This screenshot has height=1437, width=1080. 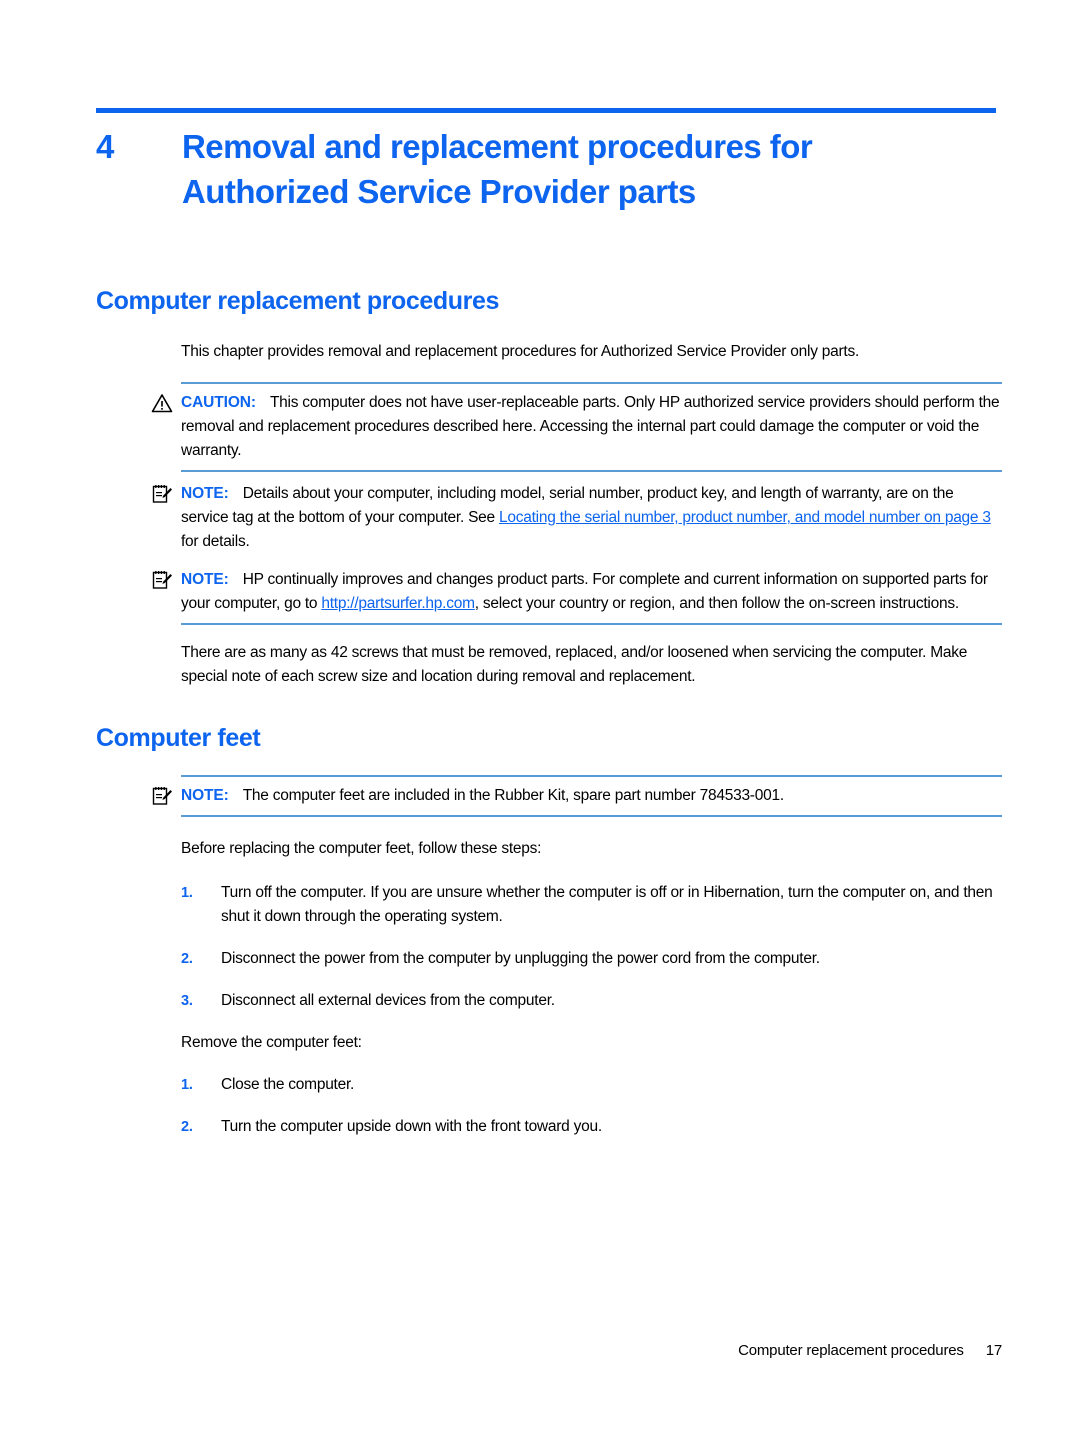 What do you see at coordinates (591, 624) in the screenshot?
I see `note-partsurfer-bottom-rule` at bounding box center [591, 624].